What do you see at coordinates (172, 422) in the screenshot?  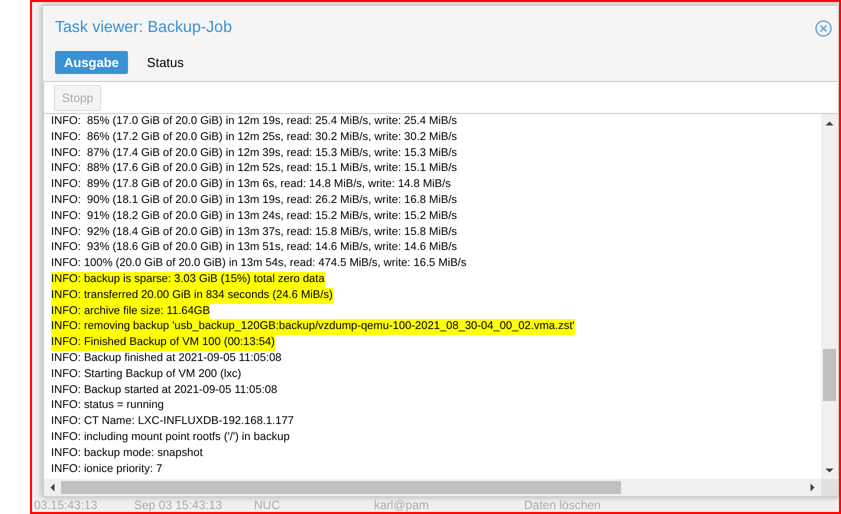 I see `log-line: INFO: CT Name: LXC-INFLUXDB-192.168.1.177` at bounding box center [172, 422].